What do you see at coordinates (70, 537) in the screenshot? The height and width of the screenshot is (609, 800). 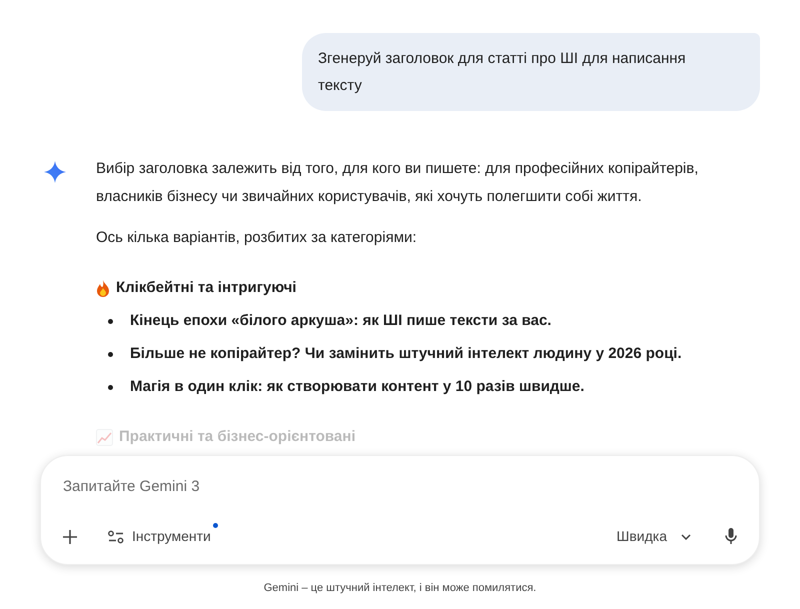 I see `plus-icon` at bounding box center [70, 537].